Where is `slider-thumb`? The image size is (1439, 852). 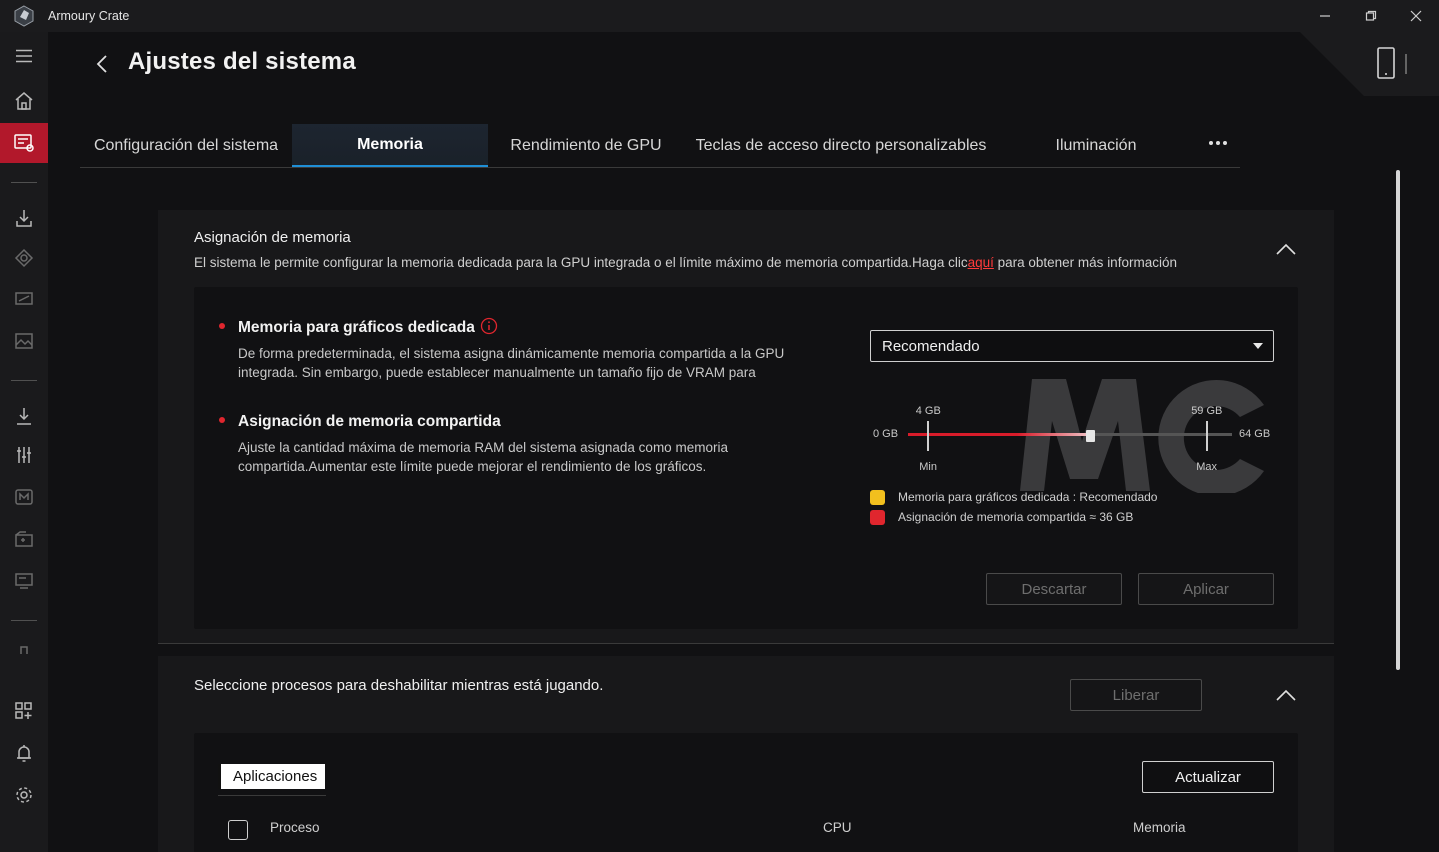 slider-thumb is located at coordinates (1091, 436).